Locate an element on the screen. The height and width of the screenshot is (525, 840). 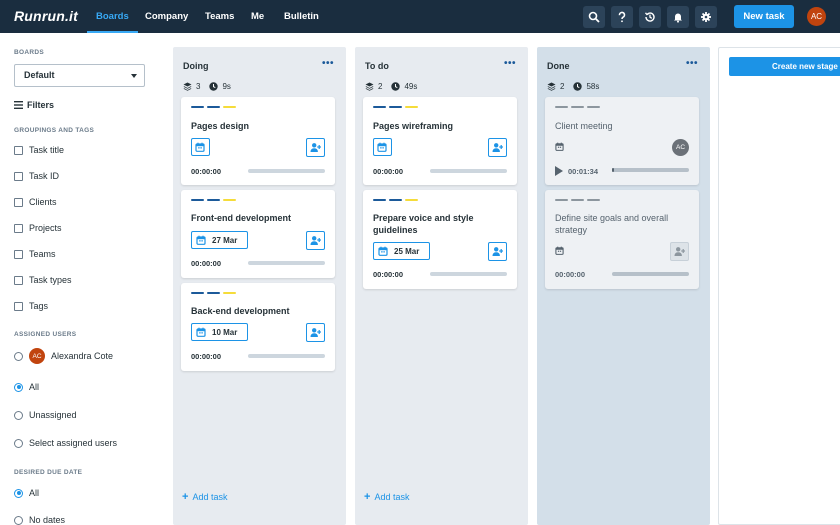
boards-section-title: BOARDS is located at coordinates (29, 52).